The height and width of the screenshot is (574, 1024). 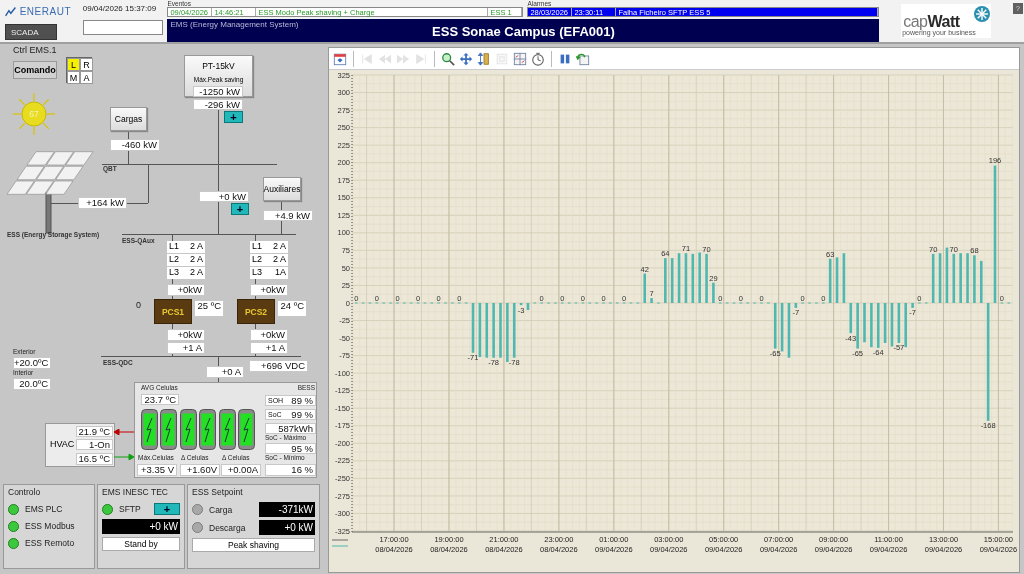 I want to click on current-value: 1A, so click(x=280, y=273).